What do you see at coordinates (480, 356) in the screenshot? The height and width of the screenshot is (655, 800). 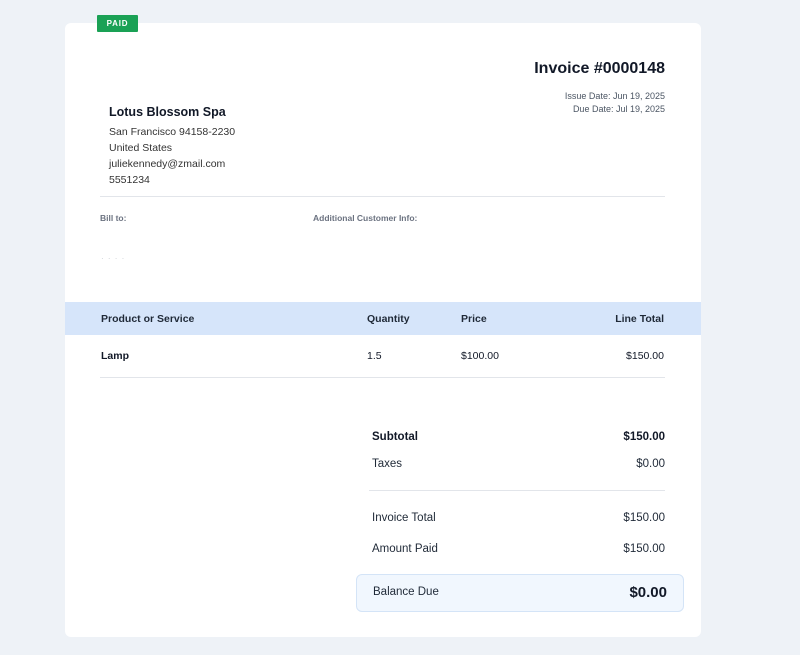 I see `row-price: $100.00` at bounding box center [480, 356].